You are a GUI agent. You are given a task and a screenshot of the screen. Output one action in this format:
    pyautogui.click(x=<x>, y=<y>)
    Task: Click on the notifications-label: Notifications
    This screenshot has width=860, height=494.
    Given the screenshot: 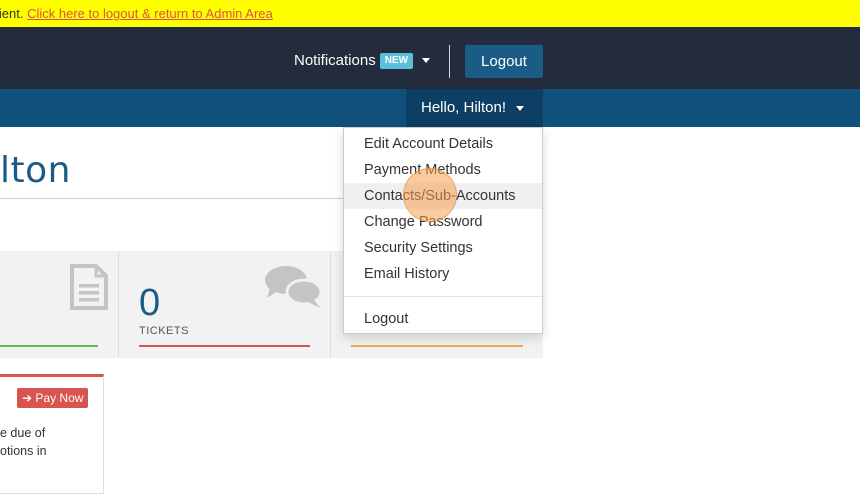 What is the action you would take?
    pyautogui.click(x=335, y=60)
    